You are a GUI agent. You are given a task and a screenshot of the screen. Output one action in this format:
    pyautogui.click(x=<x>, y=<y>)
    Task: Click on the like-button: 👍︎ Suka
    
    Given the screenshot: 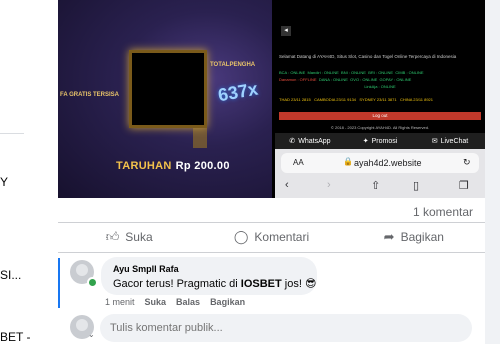 What is the action you would take?
    pyautogui.click(x=129, y=237)
    